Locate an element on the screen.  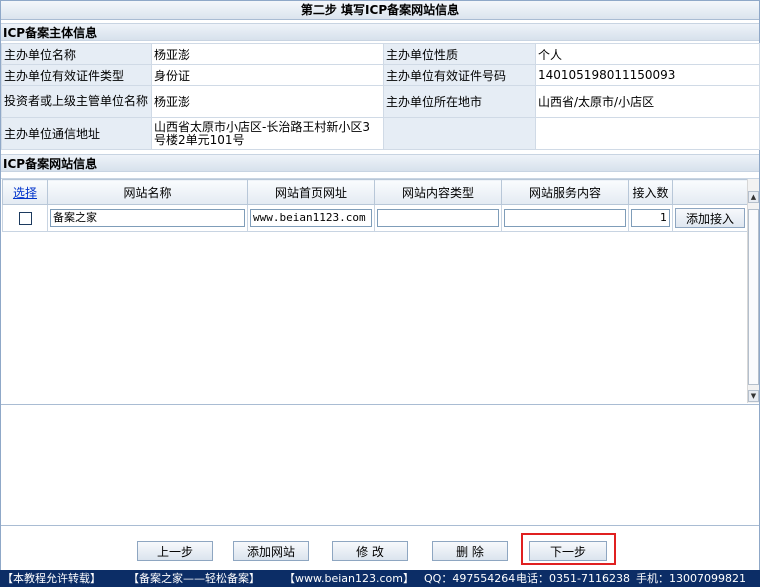
add-site-button: 添加网站 is located at coordinates (271, 551).